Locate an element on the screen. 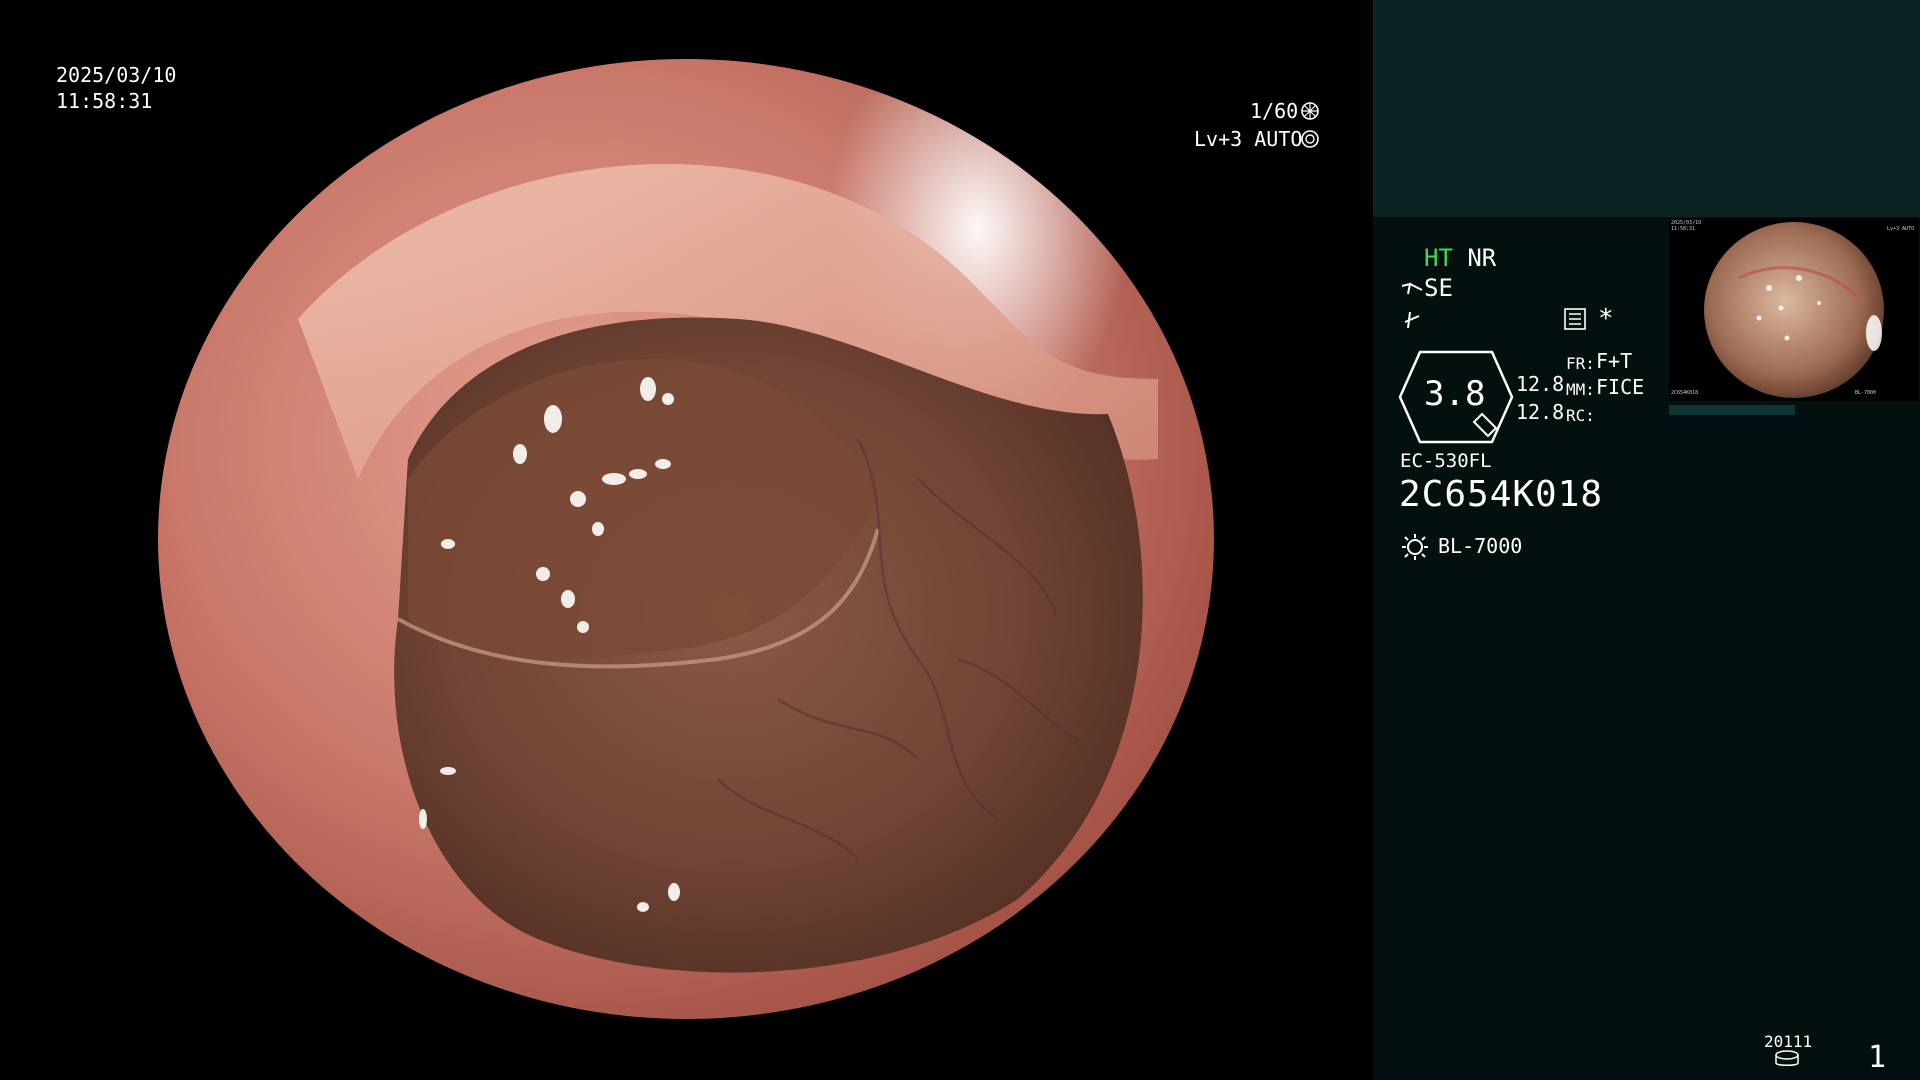 The width and height of the screenshot is (1920, 1080). nr-label: NR is located at coordinates (1482, 258).